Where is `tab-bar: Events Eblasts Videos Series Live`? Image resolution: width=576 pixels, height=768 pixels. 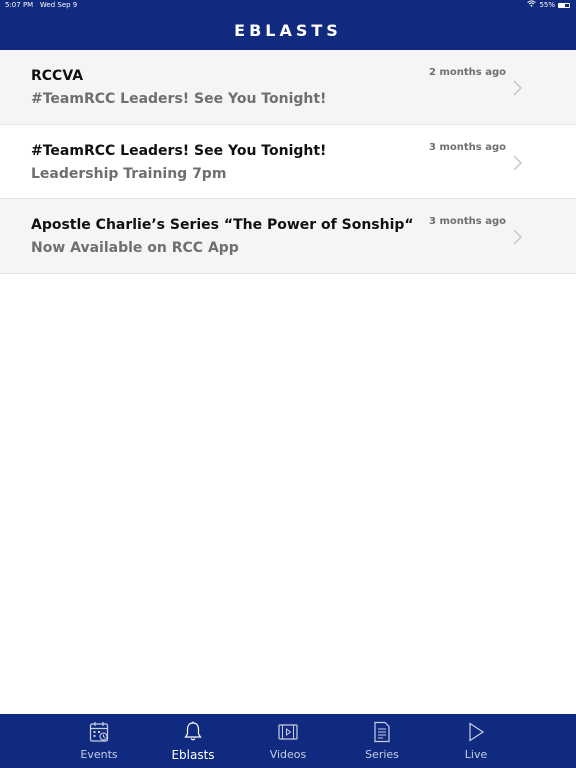
tab-bar: Events Eblasts Videos Series Live is located at coordinates (288, 741).